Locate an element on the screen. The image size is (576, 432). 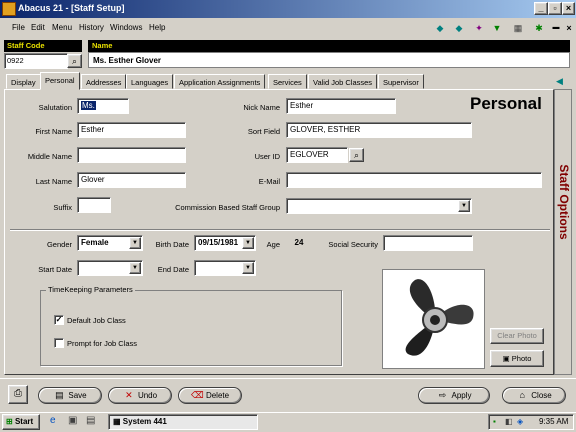
salutation-label: Salutation is located at coordinates (55, 107).